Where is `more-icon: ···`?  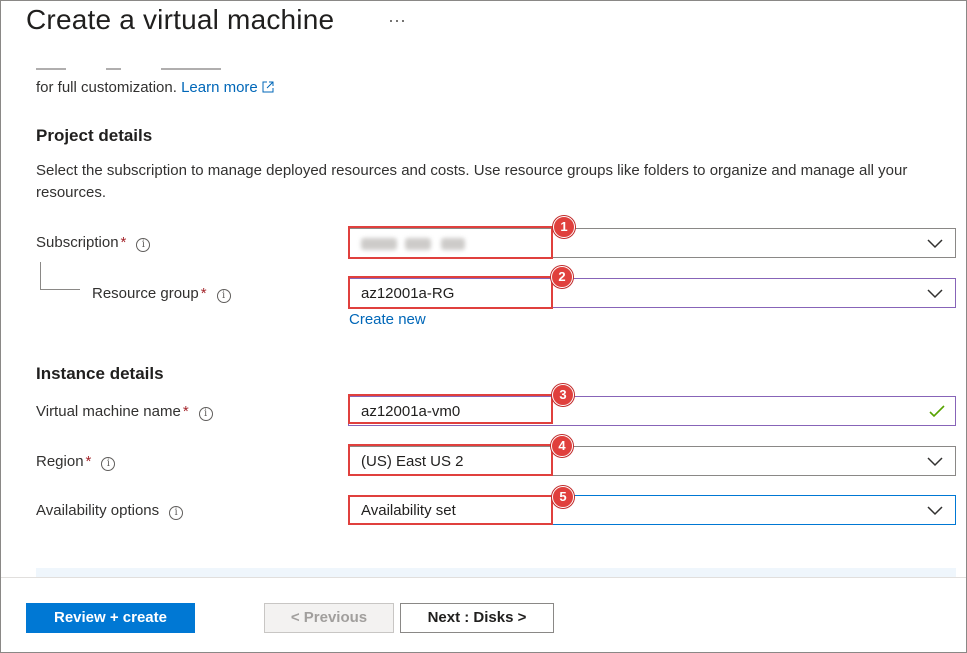 more-icon: ··· is located at coordinates (397, 20).